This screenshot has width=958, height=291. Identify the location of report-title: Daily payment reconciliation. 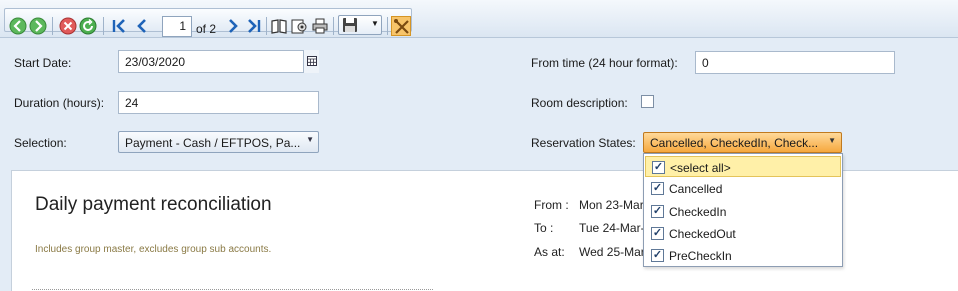
(153, 204).